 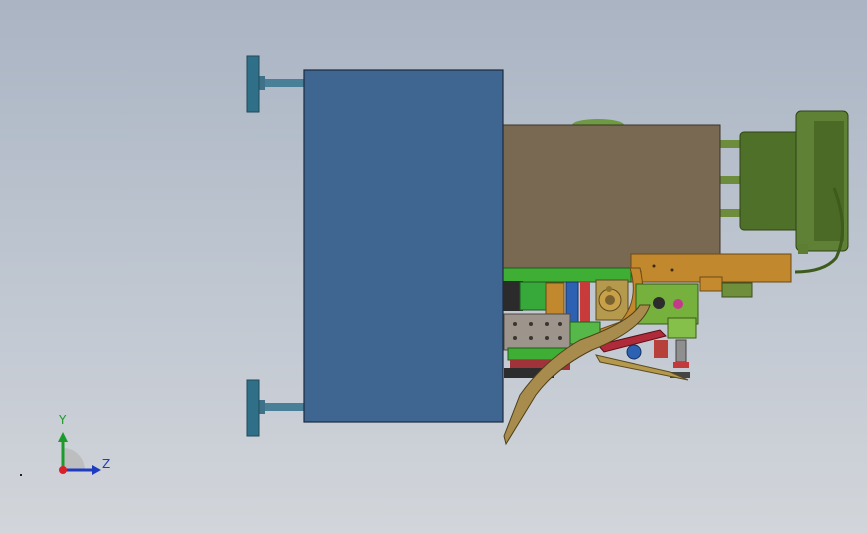 What do you see at coordinates (276, 408) in the screenshot?
I see `handwheel-bottom` at bounding box center [276, 408].